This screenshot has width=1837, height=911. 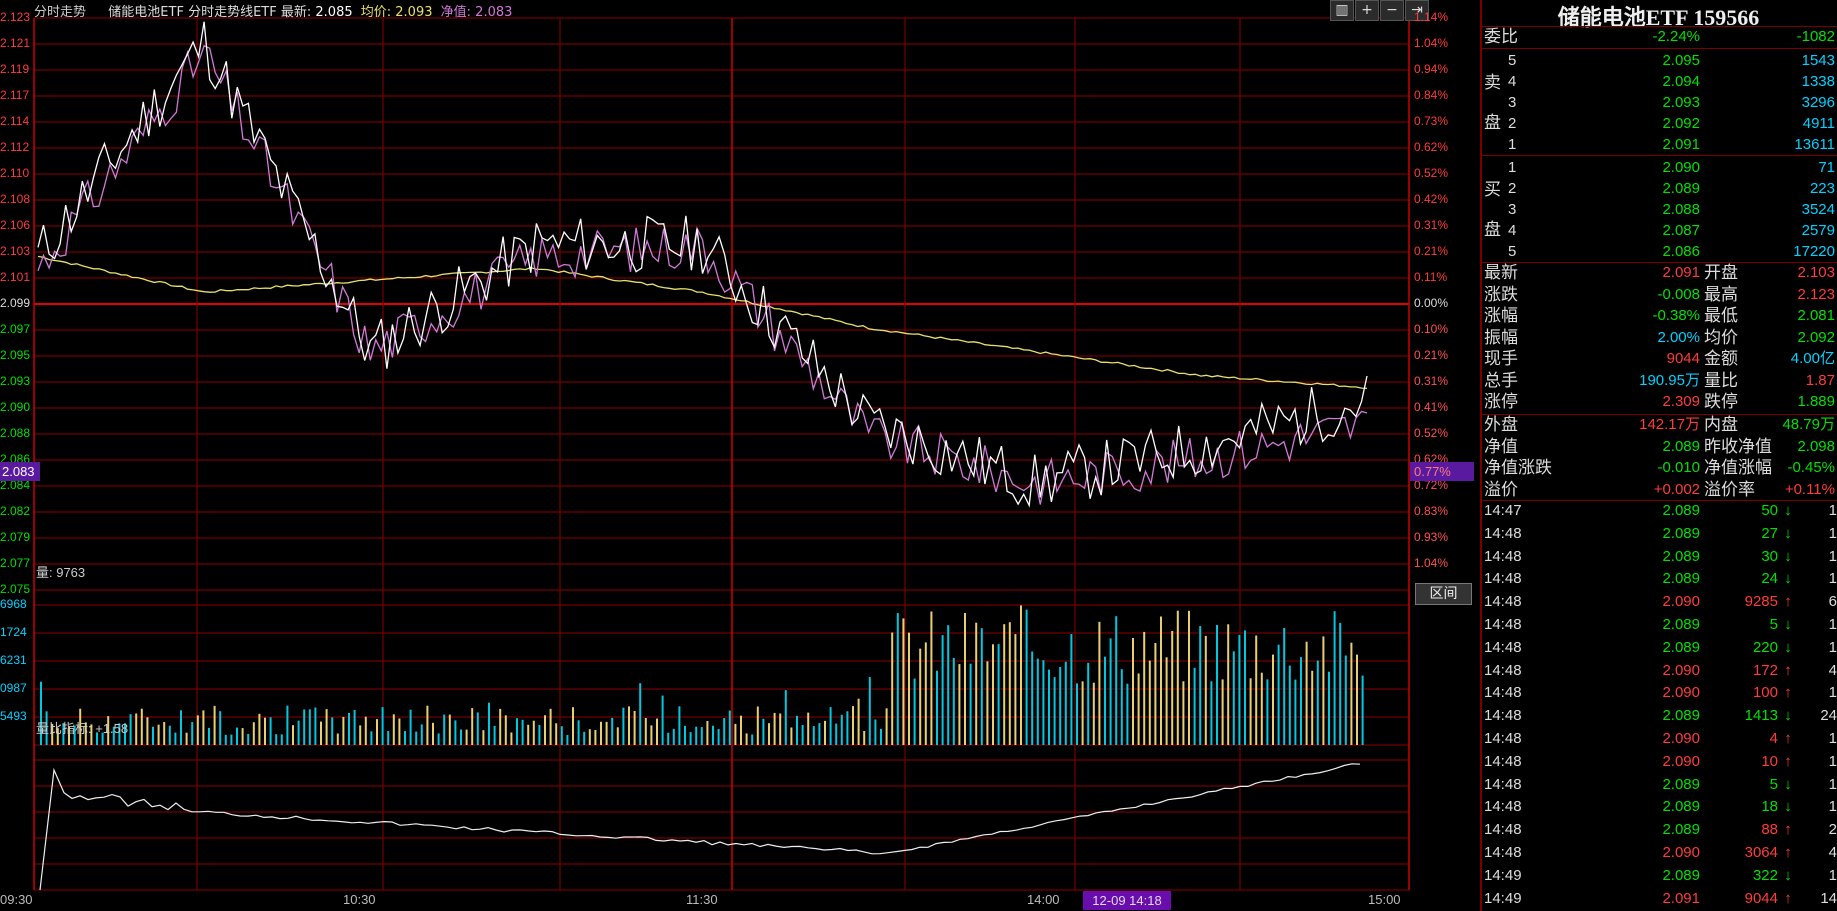 What do you see at coordinates (1822, 188) in the screenshot?
I see `buy-volume: 223` at bounding box center [1822, 188].